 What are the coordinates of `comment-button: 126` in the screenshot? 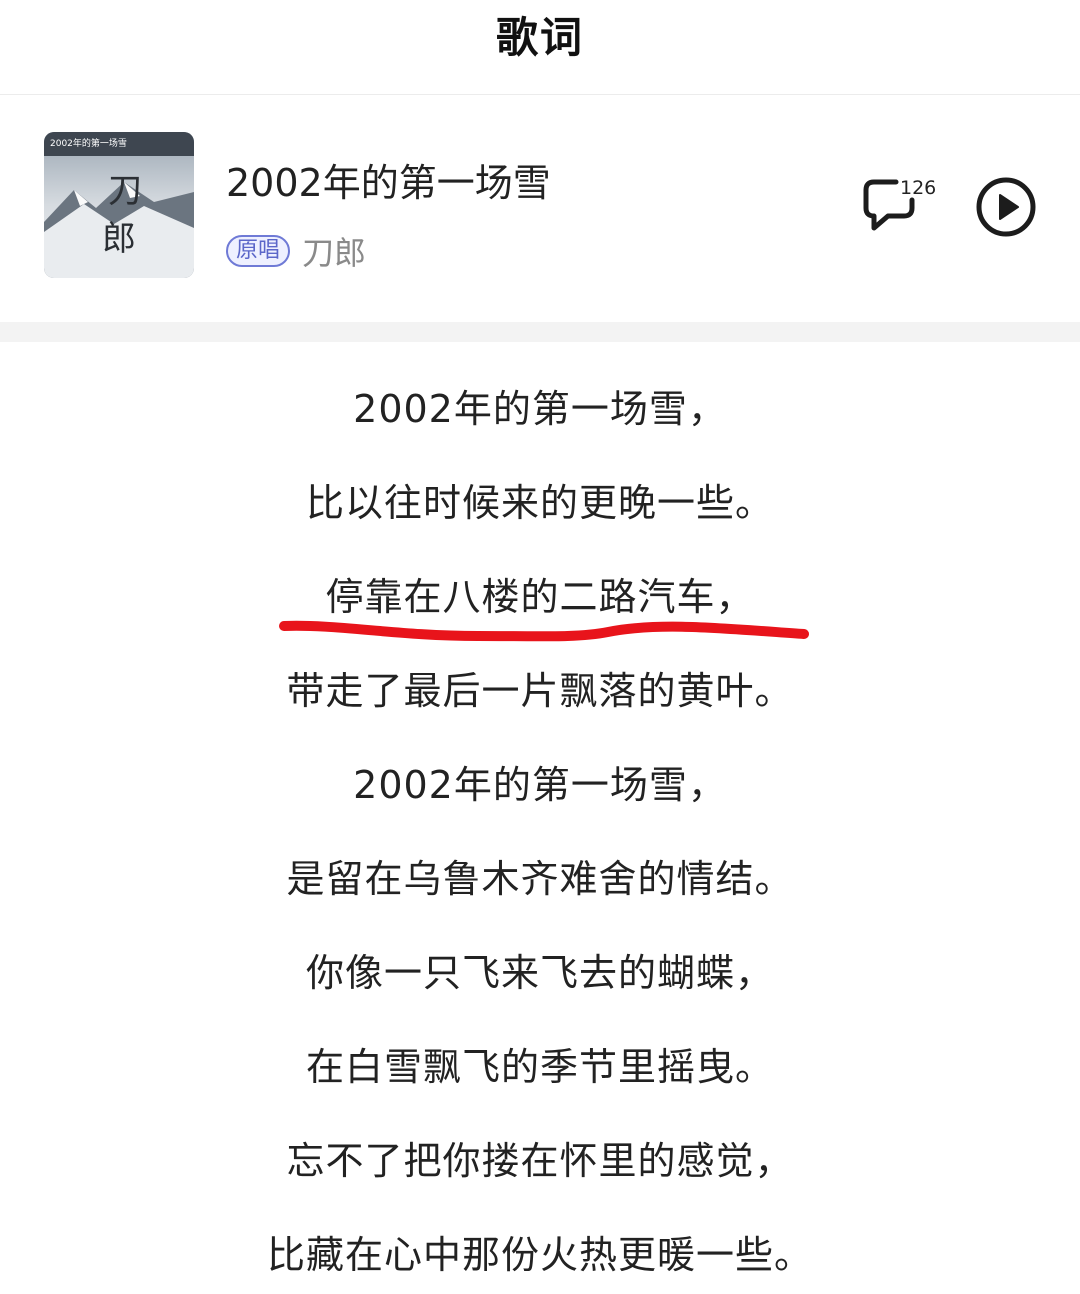 It's located at (900, 206).